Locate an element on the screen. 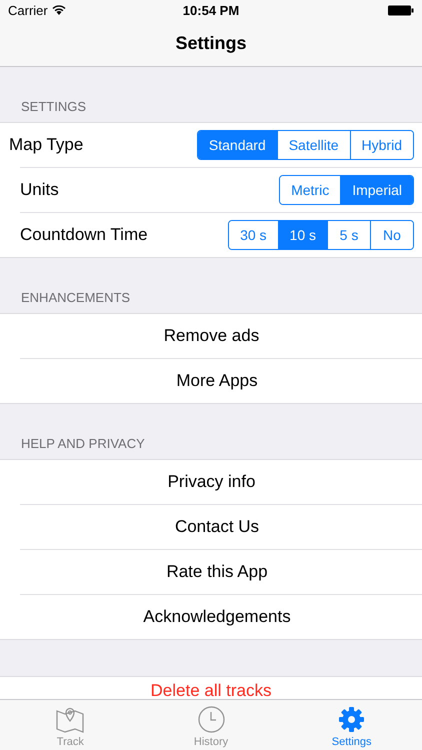 The image size is (422, 750). menu-item: Remove ads is located at coordinates (212, 336).